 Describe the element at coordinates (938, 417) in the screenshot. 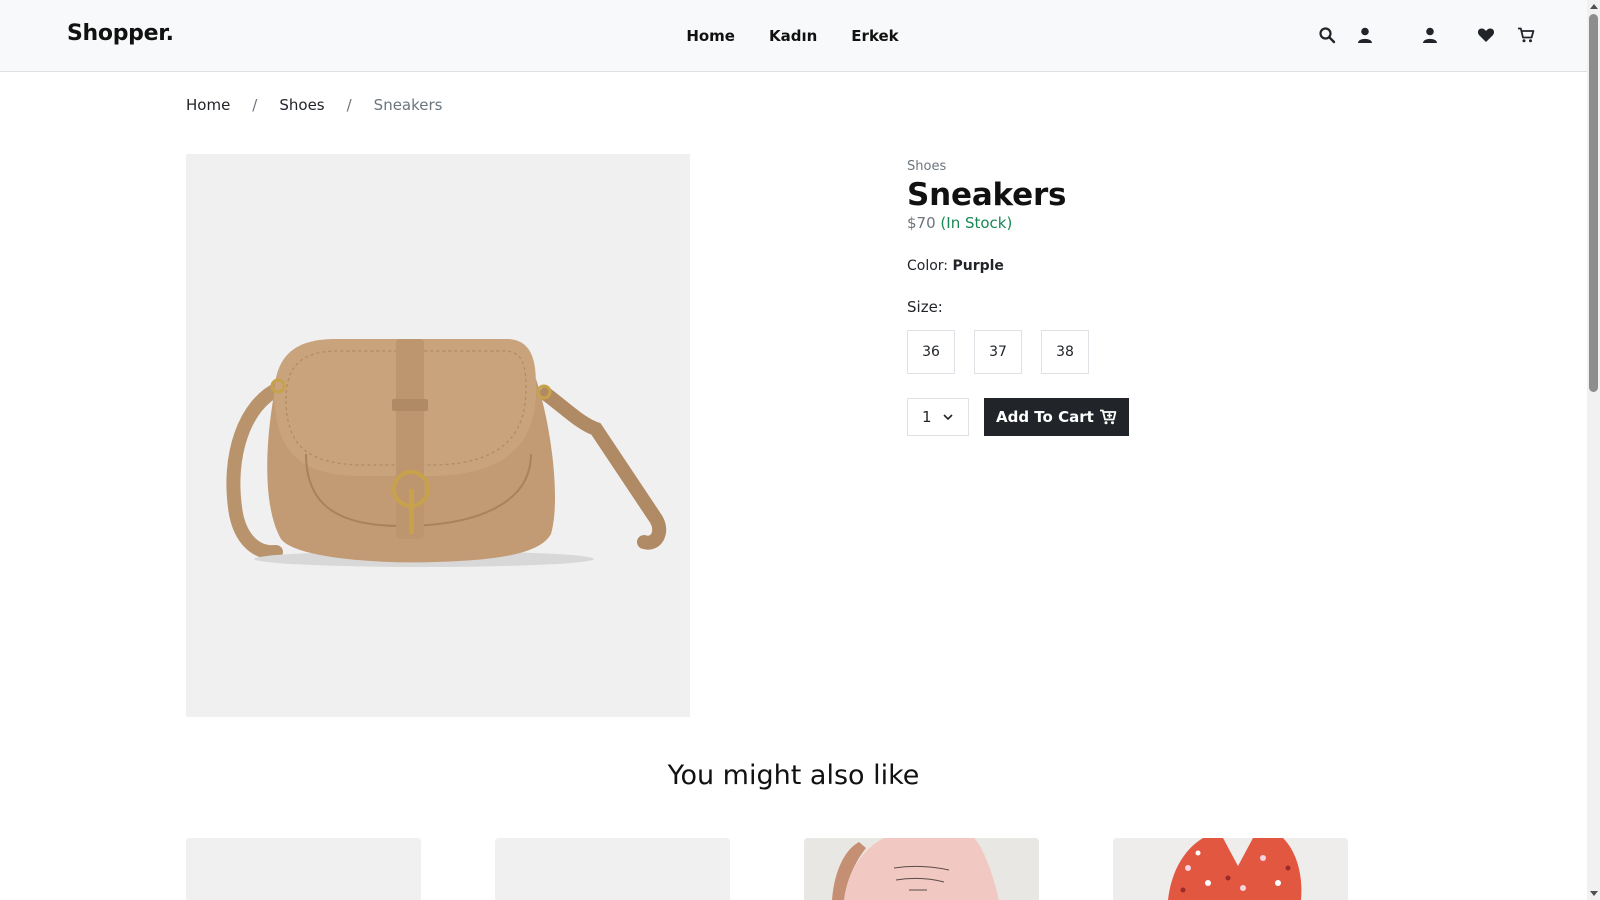

I see `quantity-select: 1` at that location.